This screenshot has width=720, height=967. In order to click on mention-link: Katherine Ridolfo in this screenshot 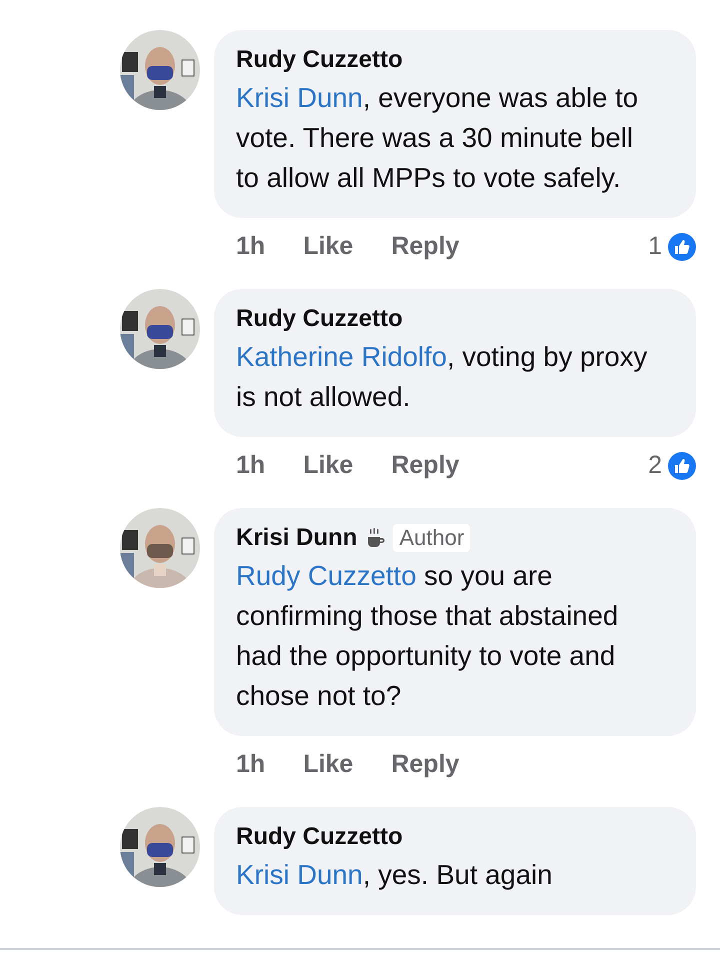, I will do `click(341, 356)`.